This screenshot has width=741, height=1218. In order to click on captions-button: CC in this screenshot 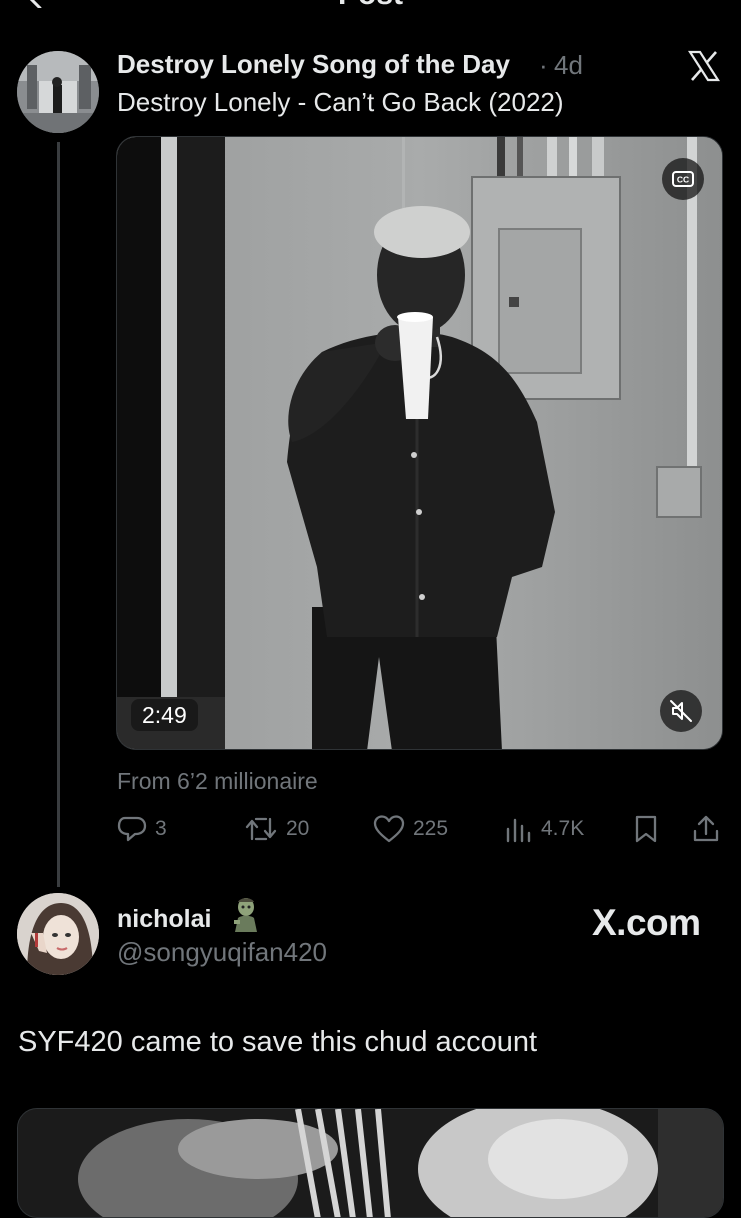, I will do `click(683, 179)`.